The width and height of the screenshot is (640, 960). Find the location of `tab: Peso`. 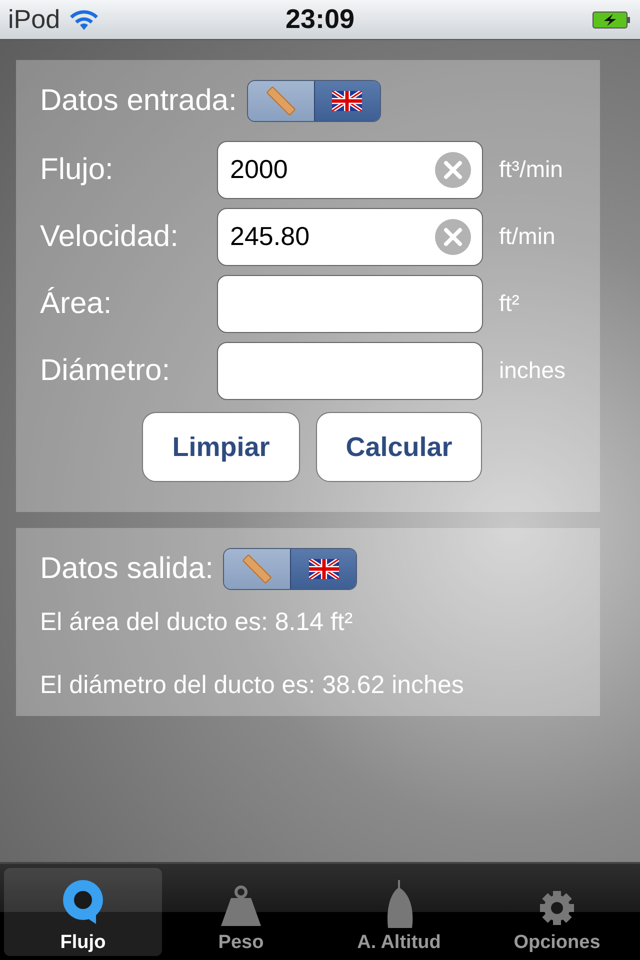

tab: Peso is located at coordinates (241, 912).